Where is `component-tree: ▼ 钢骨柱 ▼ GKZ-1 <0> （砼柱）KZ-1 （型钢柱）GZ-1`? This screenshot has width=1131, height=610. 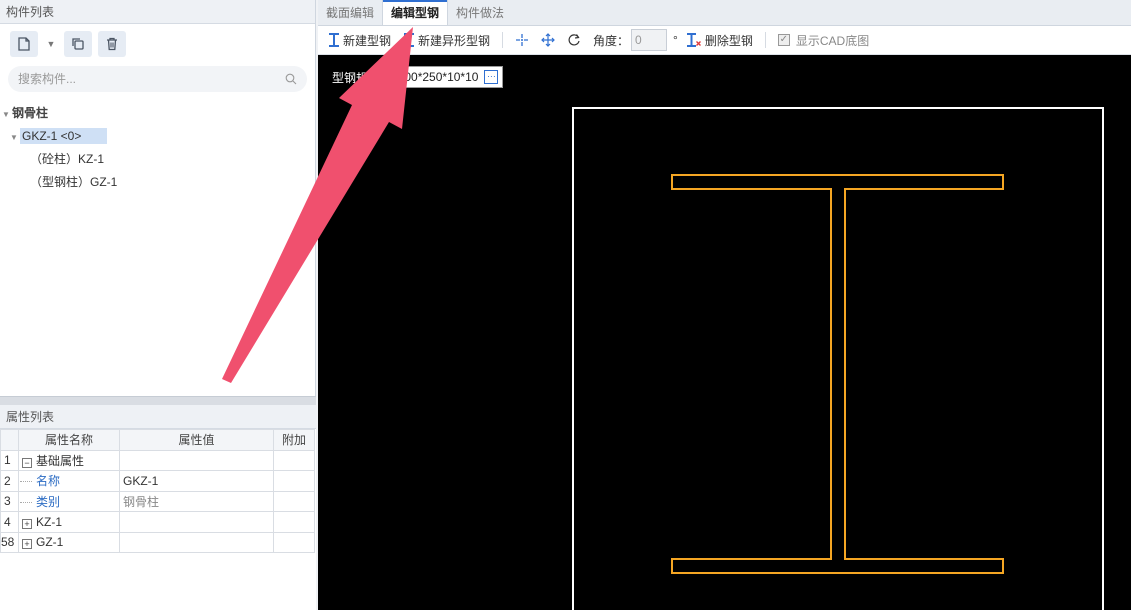
component-tree: ▼ 钢骨柱 ▼ GKZ-1 <0> （砼柱）KZ-1 （型钢柱）GZ-1 is located at coordinates (157, 143).